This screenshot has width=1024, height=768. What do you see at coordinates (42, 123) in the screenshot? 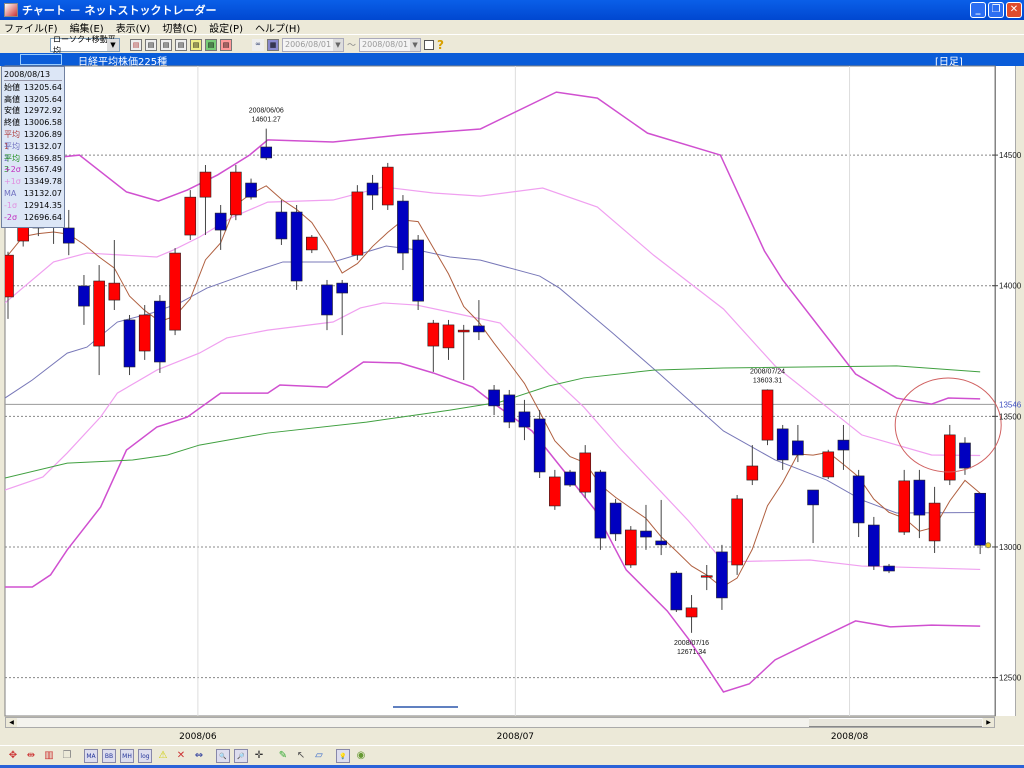
I see `info-value: 13006.58` at bounding box center [42, 123].